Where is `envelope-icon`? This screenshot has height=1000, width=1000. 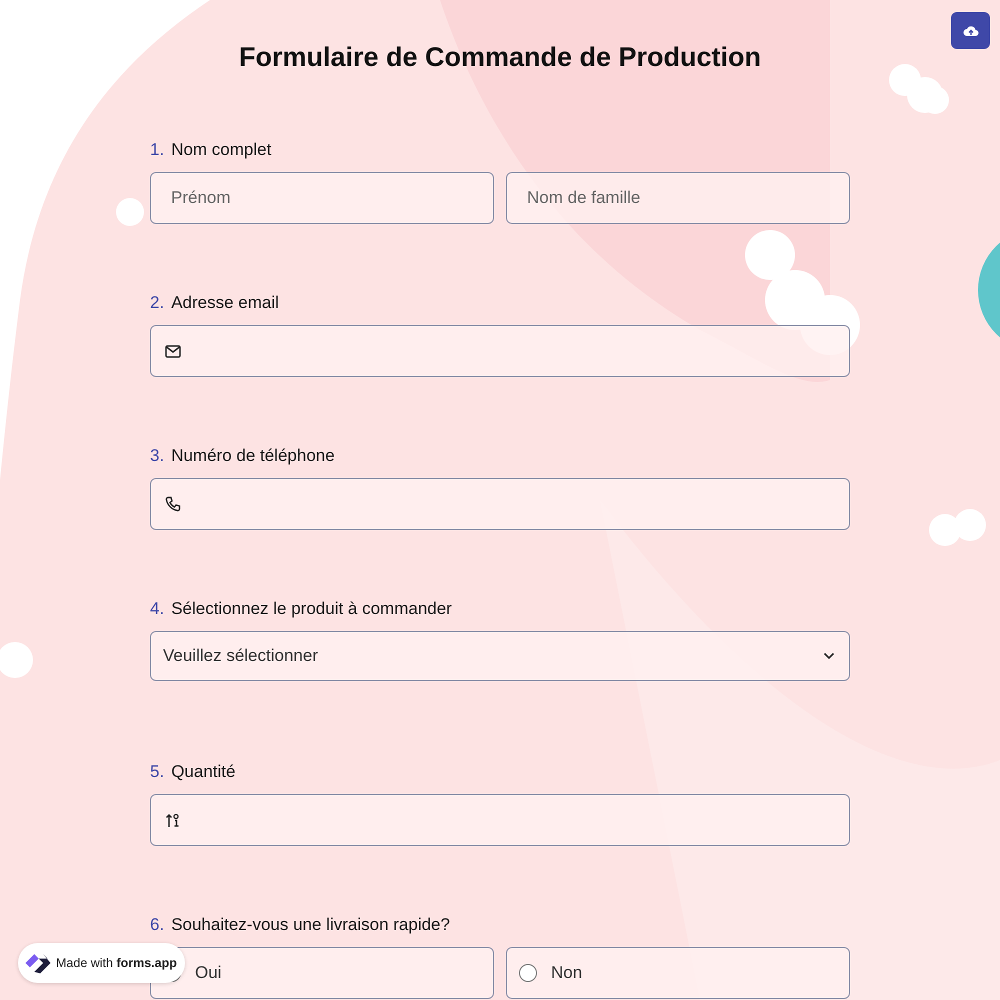
envelope-icon is located at coordinates (173, 351).